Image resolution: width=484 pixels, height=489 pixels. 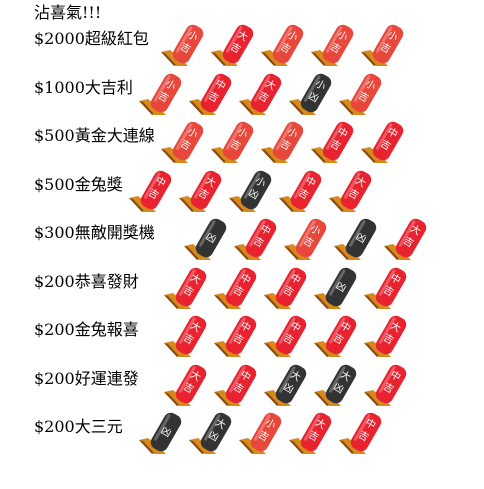 What do you see at coordinates (83, 87) in the screenshot?
I see `prize-label: $1000大吉利` at bounding box center [83, 87].